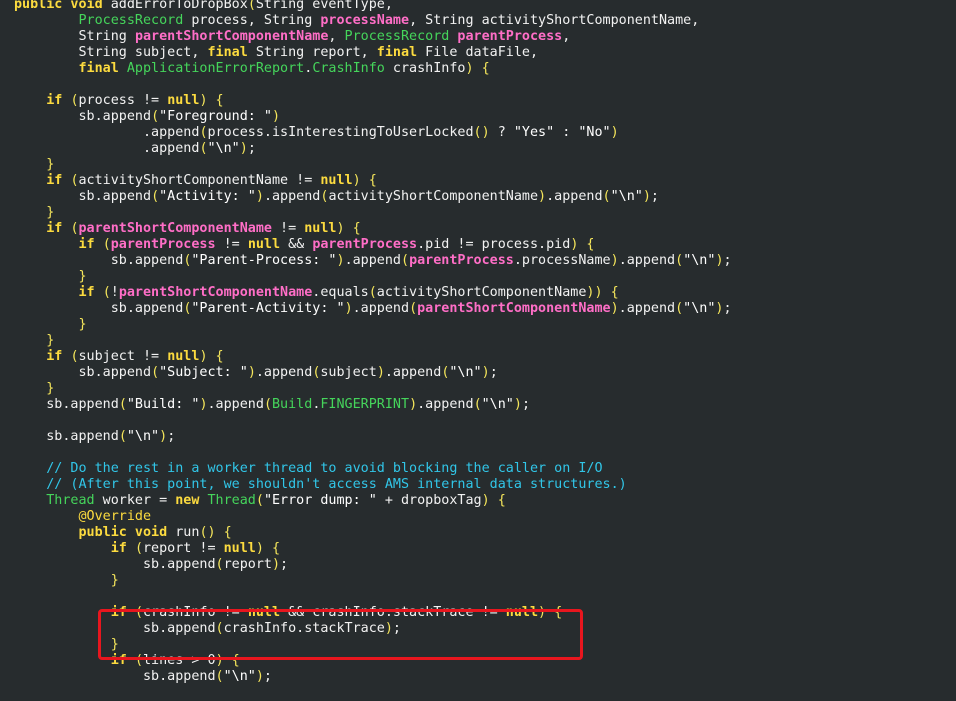 This screenshot has width=956, height=701. I want to click on code-token: ,, so click(566, 36).